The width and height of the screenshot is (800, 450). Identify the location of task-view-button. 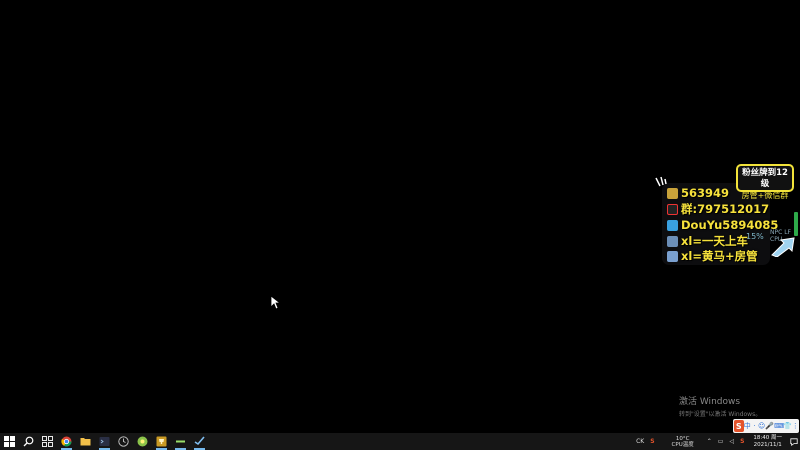
(47, 441).